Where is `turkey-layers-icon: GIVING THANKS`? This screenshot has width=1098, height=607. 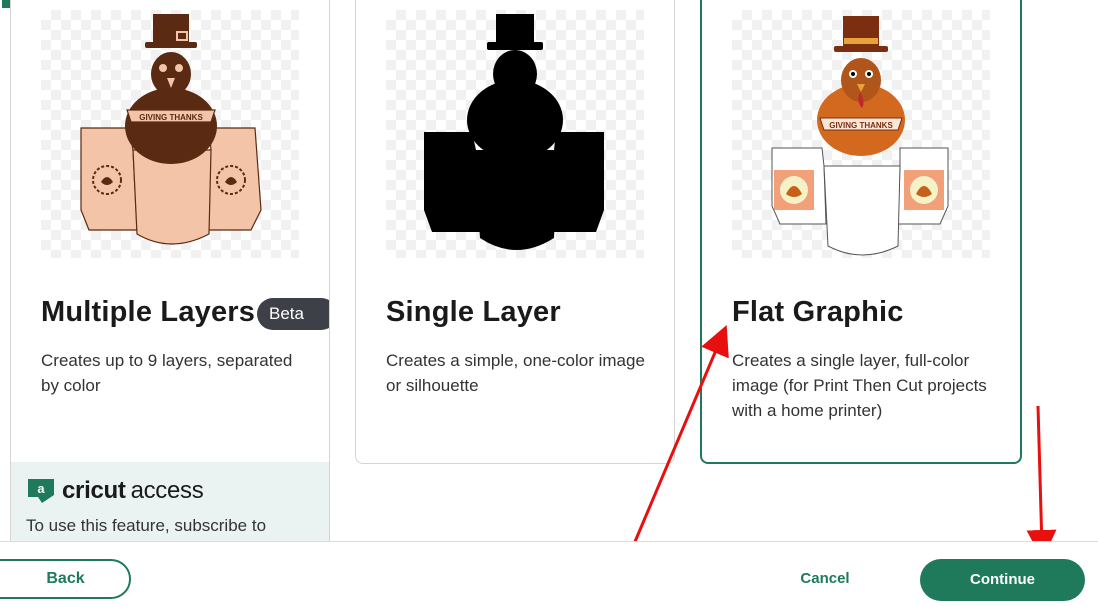
turkey-layers-icon: GIVING THANKS is located at coordinates (171, 129).